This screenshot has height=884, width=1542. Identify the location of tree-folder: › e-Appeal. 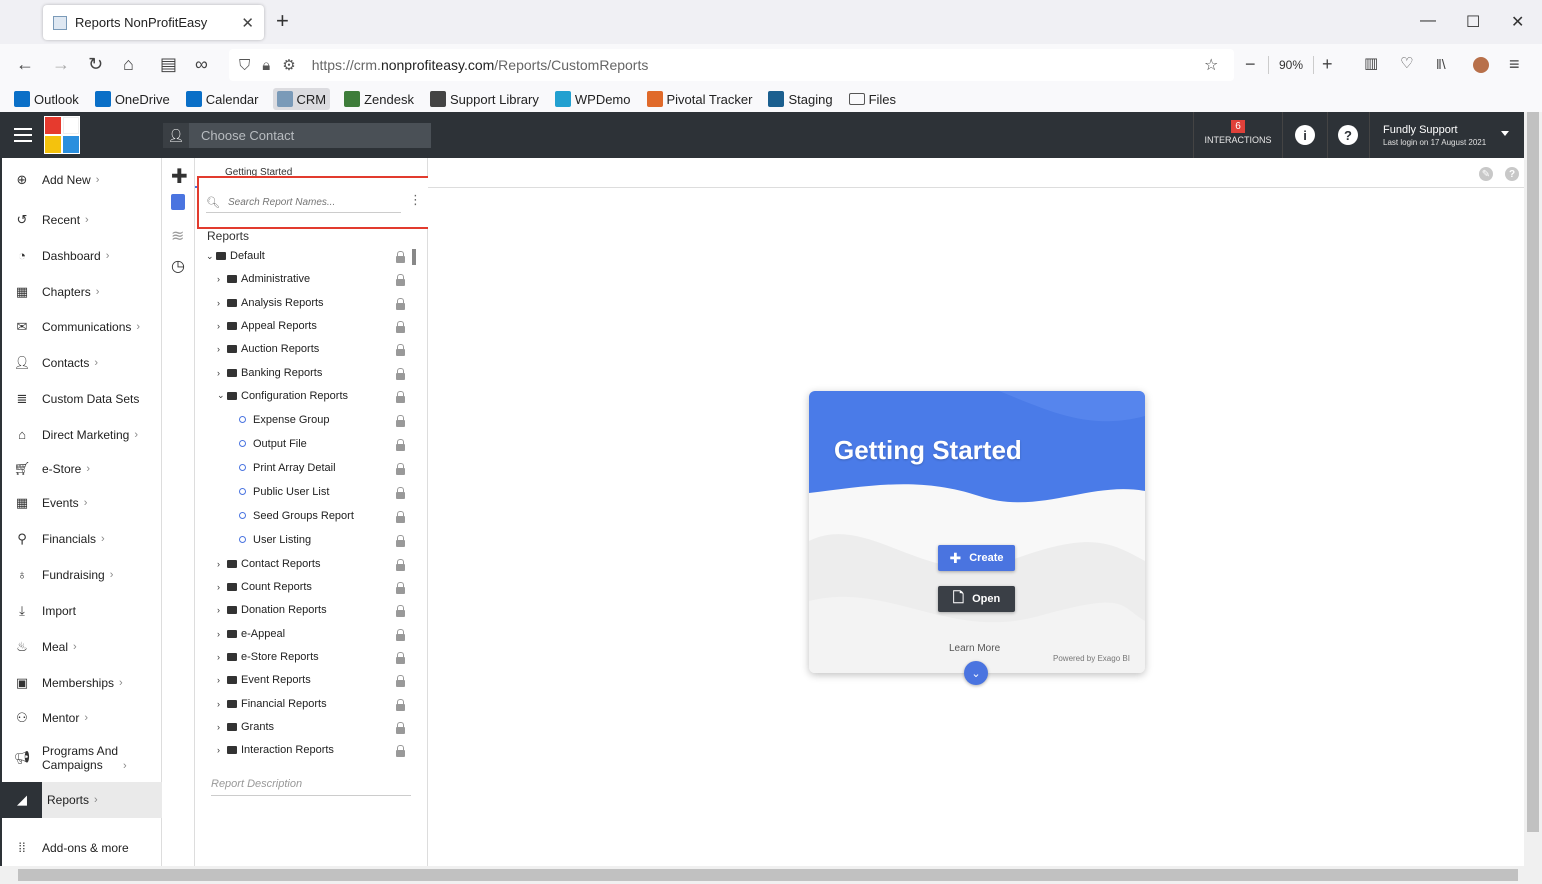
(251, 634).